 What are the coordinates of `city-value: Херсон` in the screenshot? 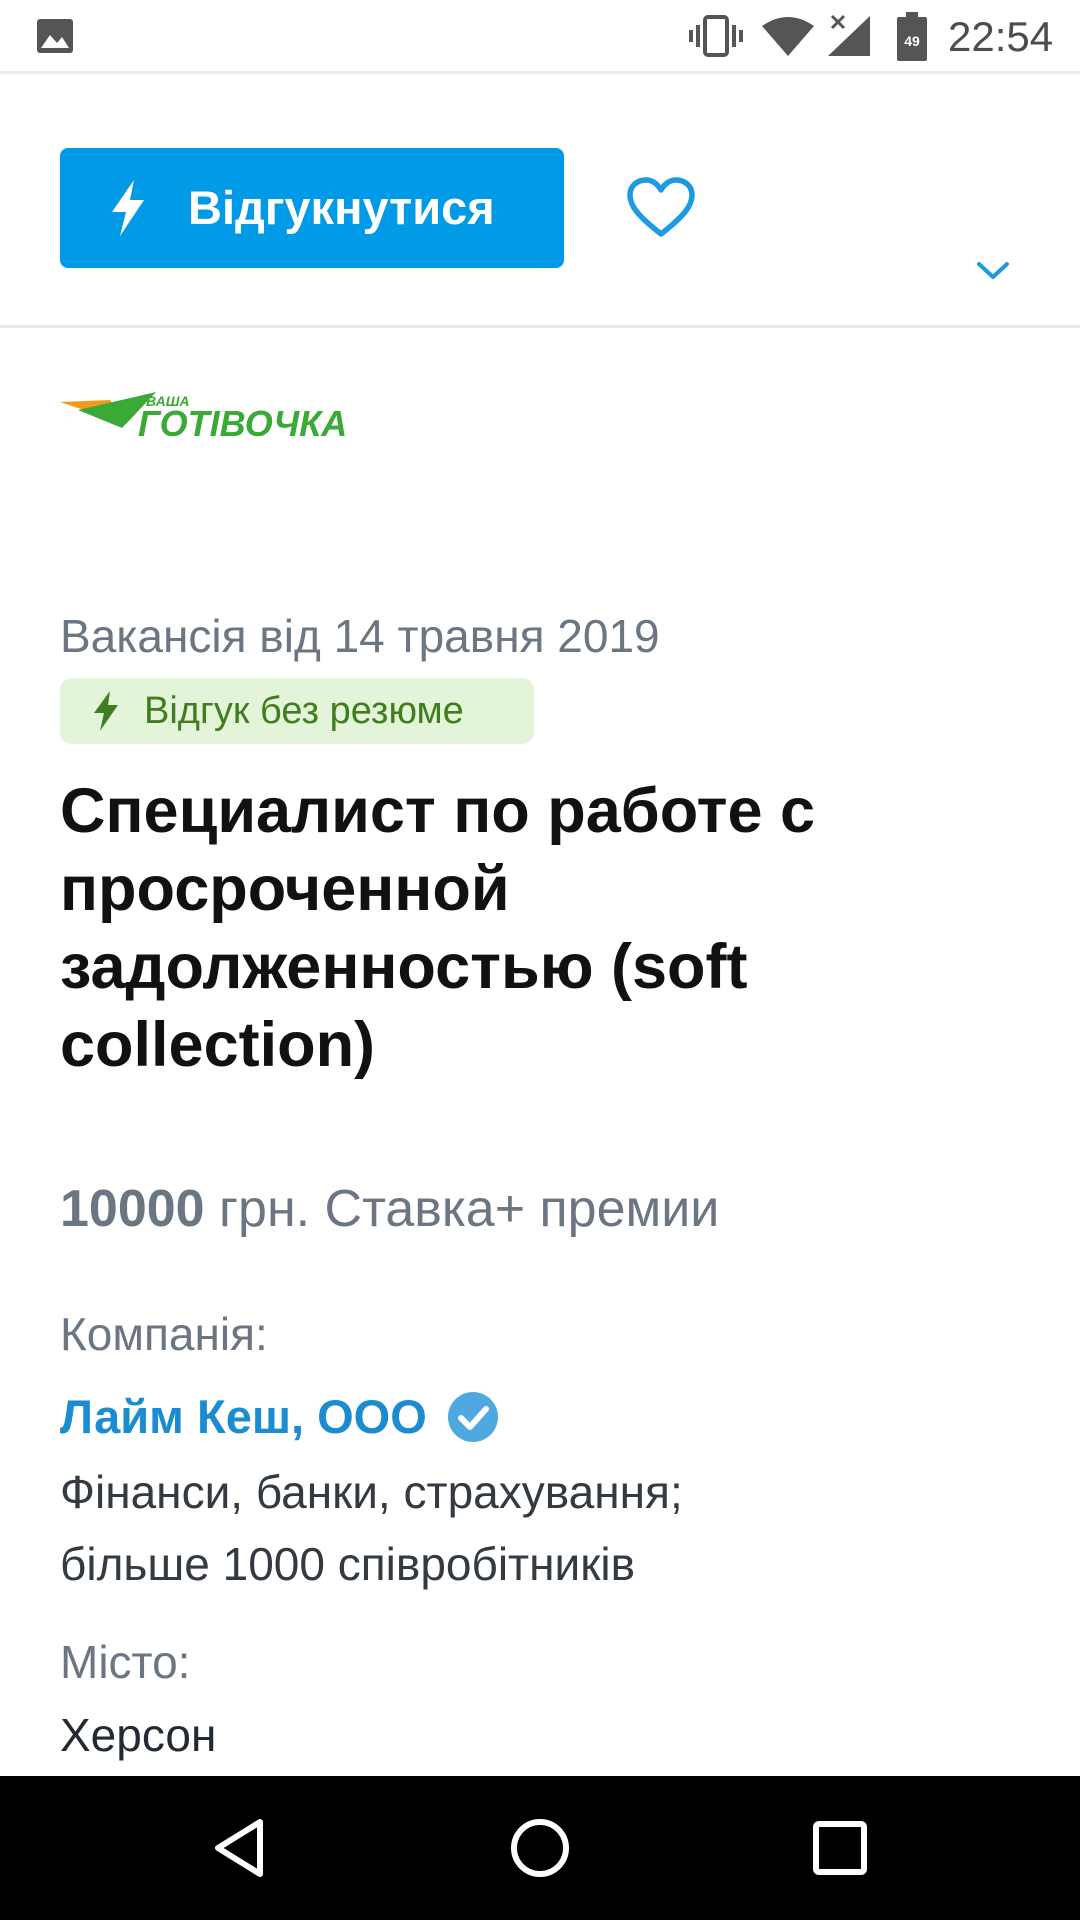 It's located at (138, 1735).